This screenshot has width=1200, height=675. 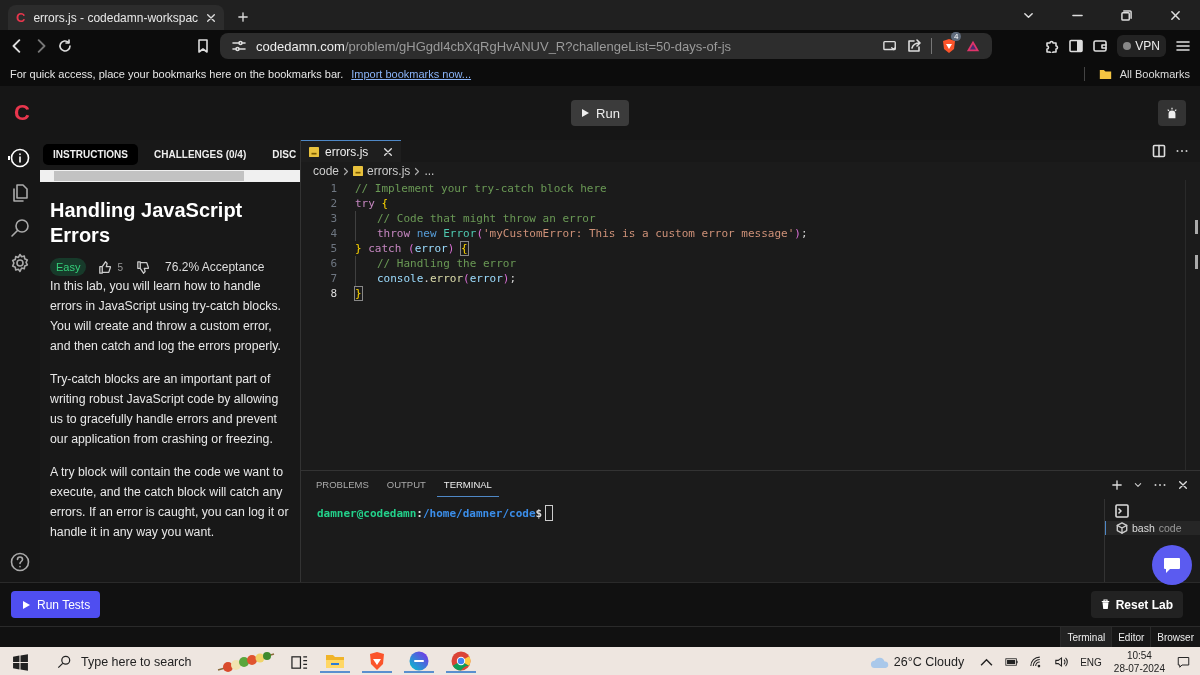 What do you see at coordinates (1086, 637) in the screenshot?
I see `view-tab: Terminal` at bounding box center [1086, 637].